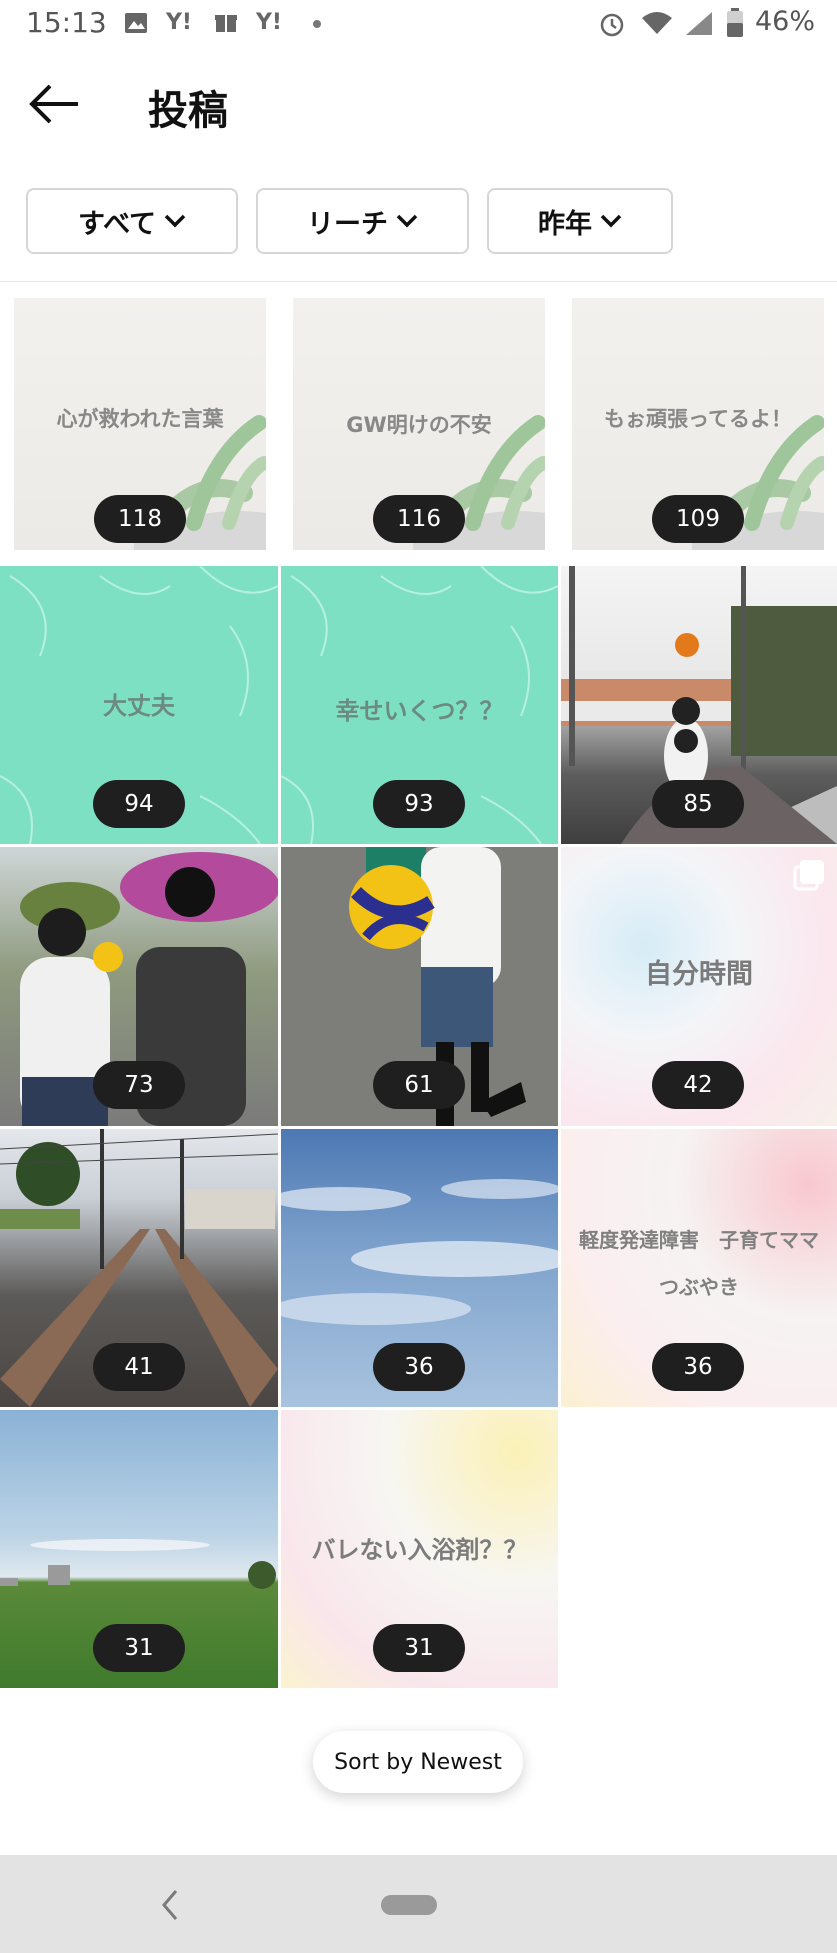  I want to click on reach-badge: 93, so click(419, 804).